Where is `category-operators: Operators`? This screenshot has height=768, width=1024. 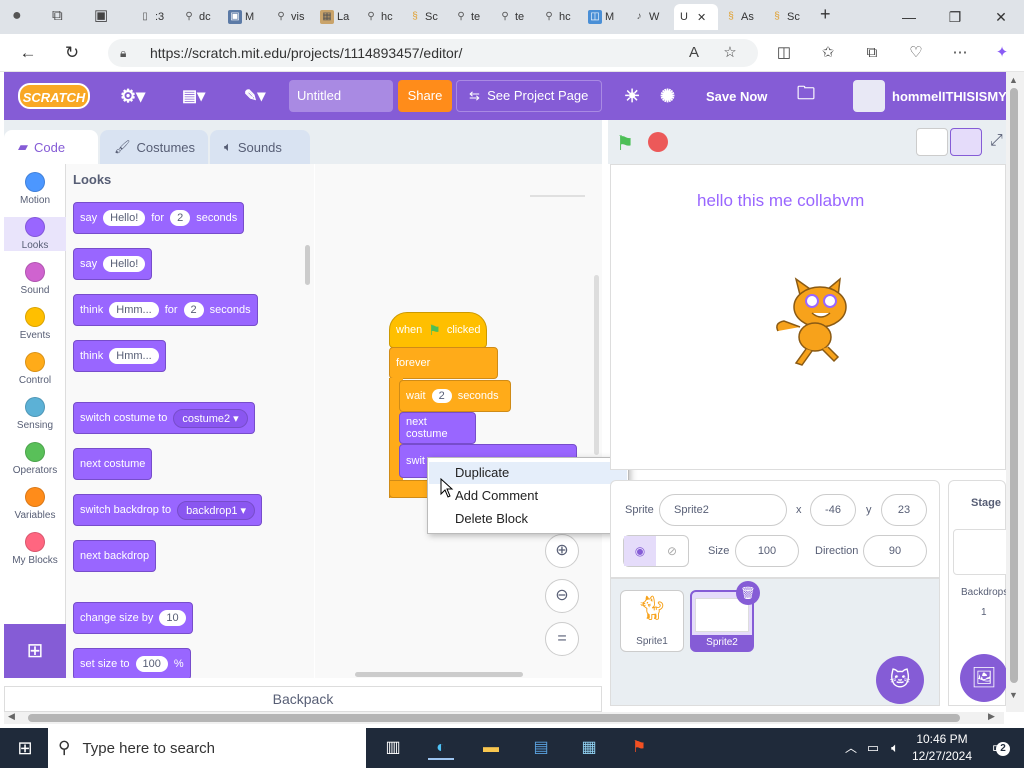
category-operators: Operators is located at coordinates (35, 459).